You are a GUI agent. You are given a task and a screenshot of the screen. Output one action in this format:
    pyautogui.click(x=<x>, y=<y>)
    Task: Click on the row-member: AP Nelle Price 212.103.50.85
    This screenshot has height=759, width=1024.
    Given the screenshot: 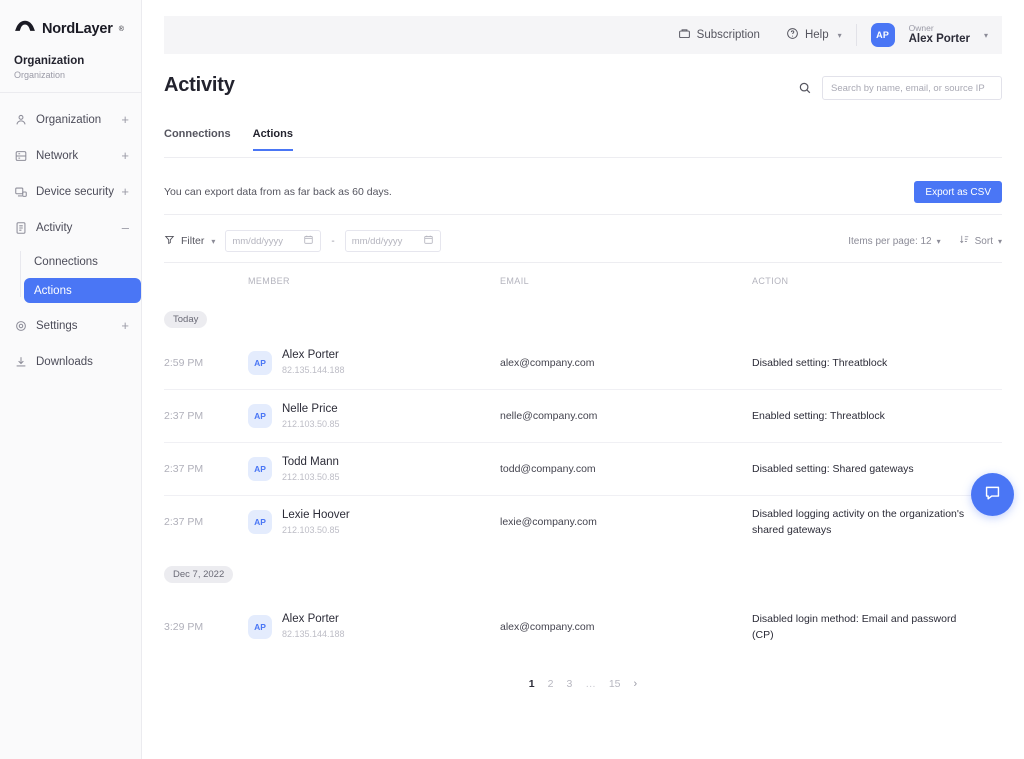 What is the action you would take?
    pyautogui.click(x=374, y=416)
    